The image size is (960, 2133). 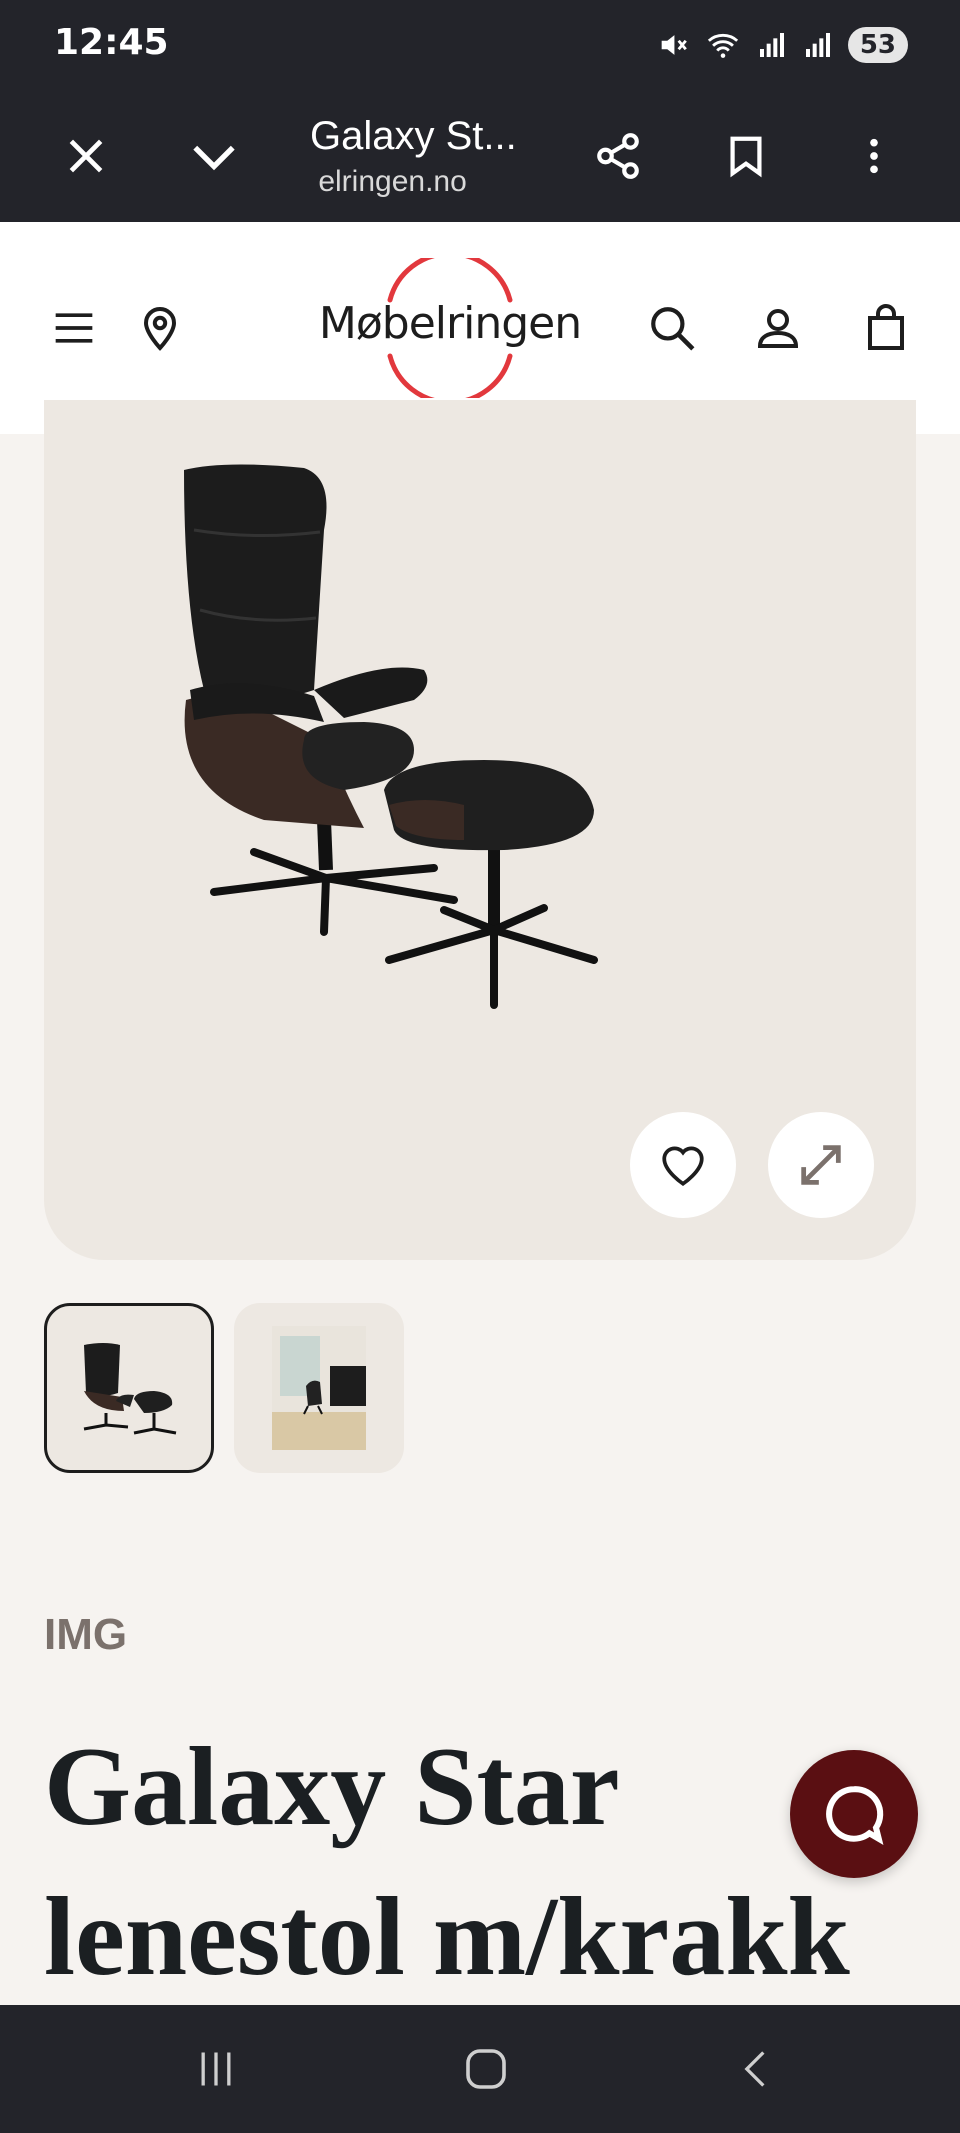 What do you see at coordinates (447, 1862) in the screenshot?
I see `product-title: Galaxy Star lenestol m/krakk` at bounding box center [447, 1862].